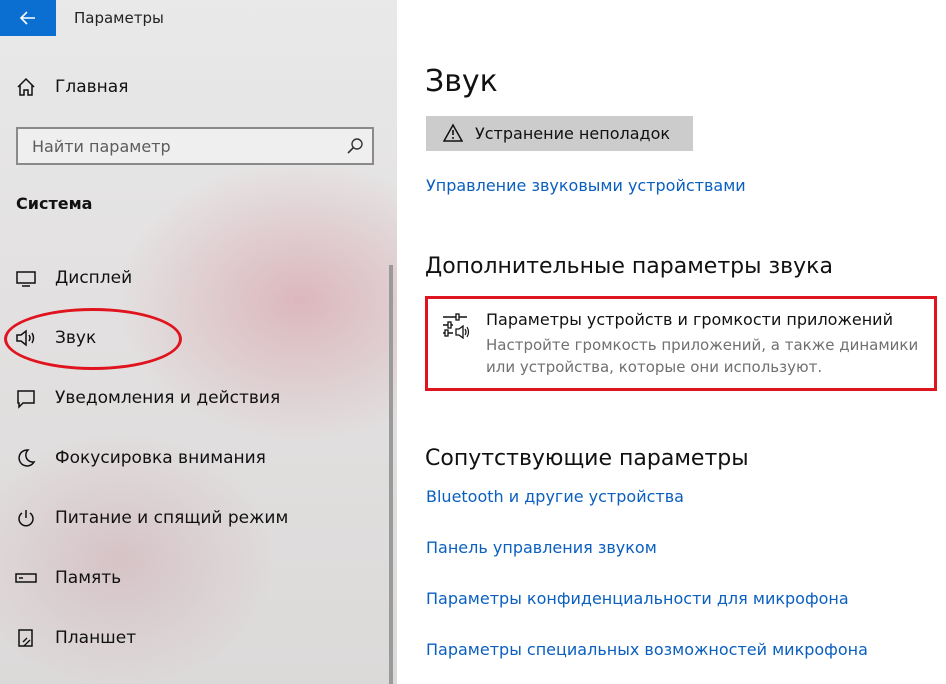 This screenshot has width=946, height=684. Describe the element at coordinates (555, 496) in the screenshot. I see `bluetooth-devices-link: Bluetooth и другие устройства` at that location.